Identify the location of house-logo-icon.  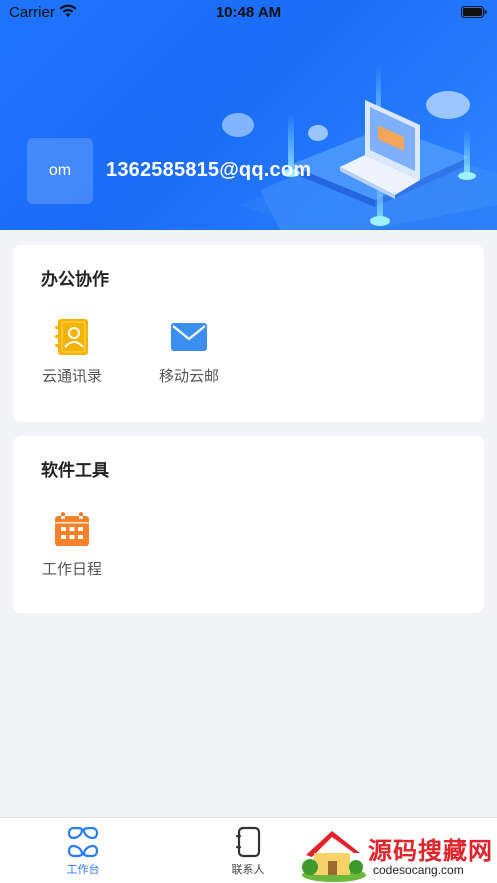
(334, 856).